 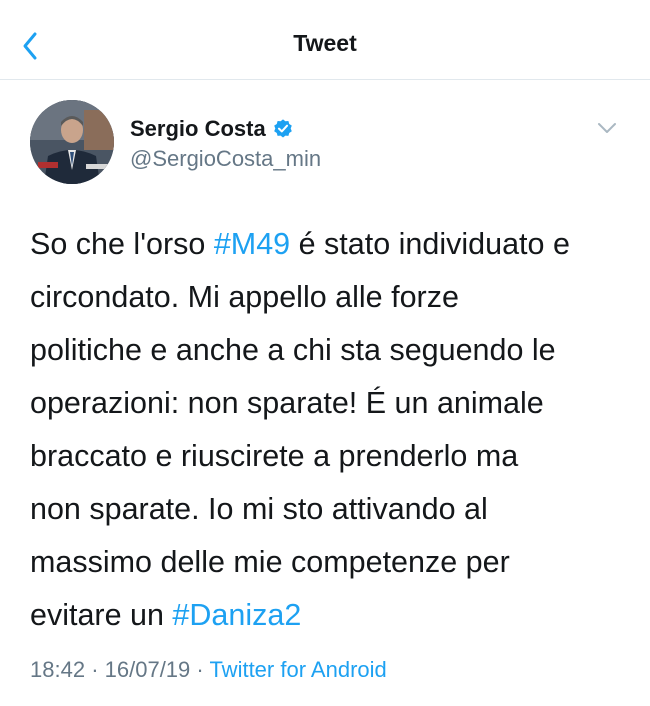 I want to click on display-name: Sergio Costa, so click(x=198, y=129).